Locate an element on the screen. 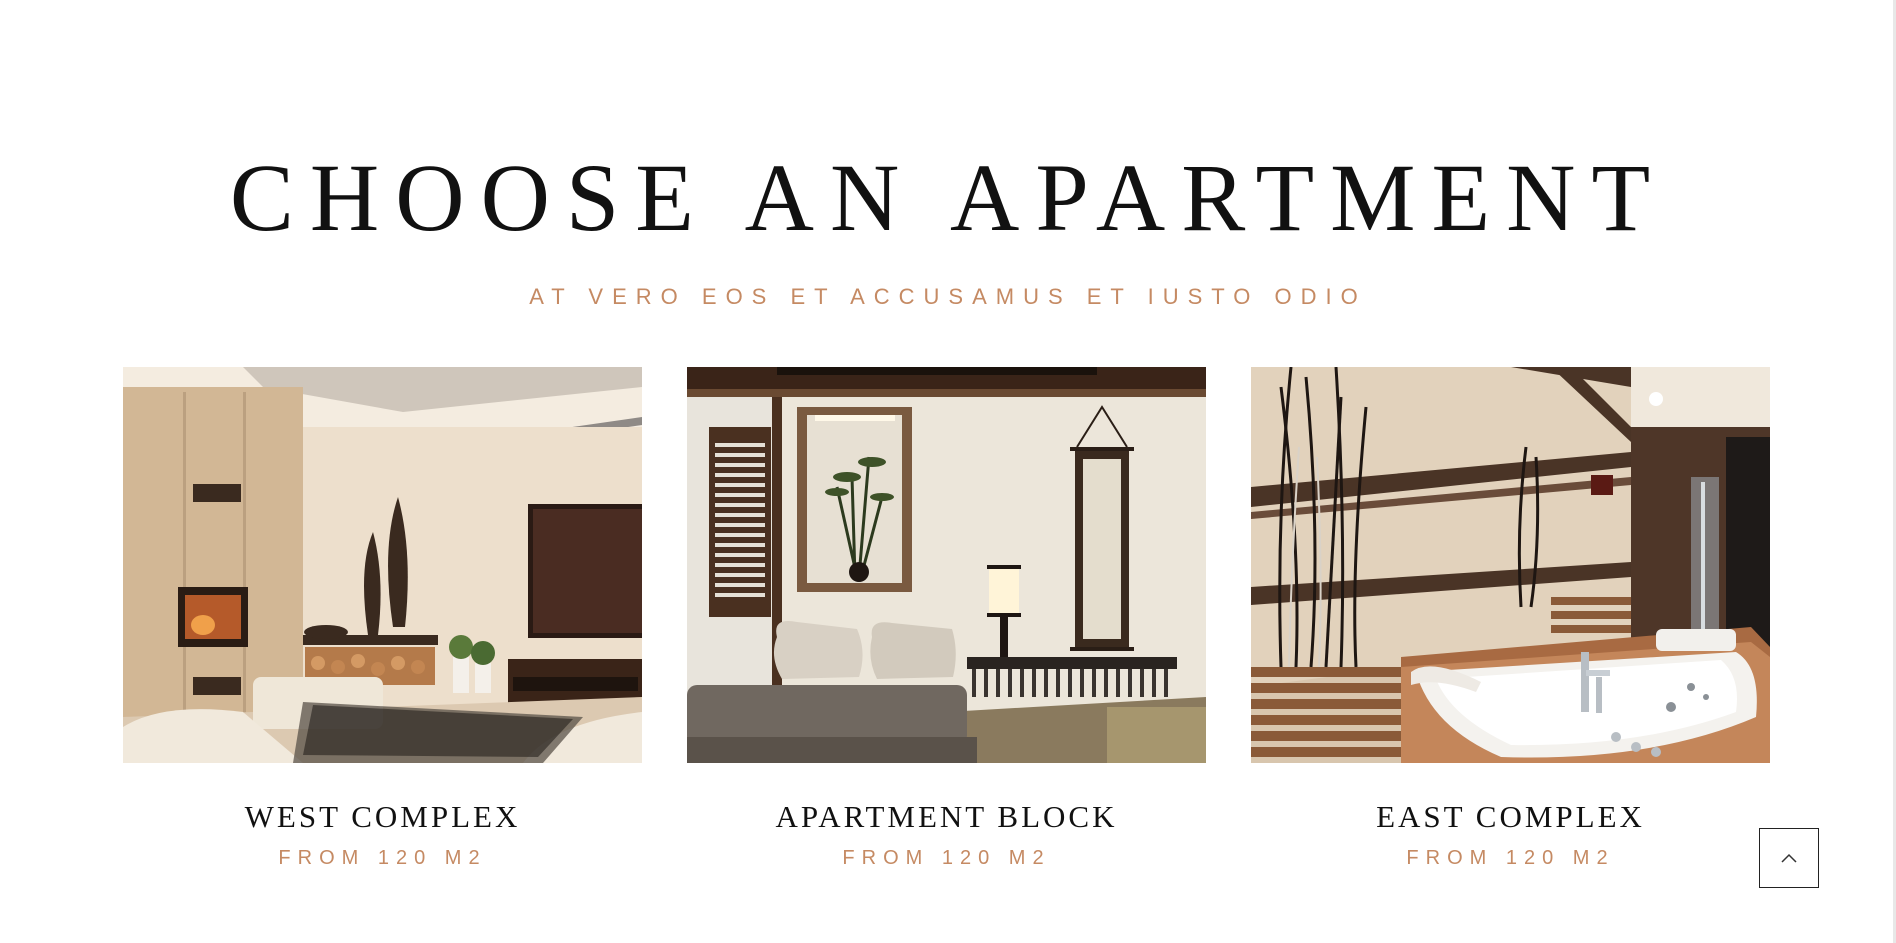  apartment-card-east-complex: EAST COMPLEX FROM 120 M2 is located at coordinates (1510, 617).